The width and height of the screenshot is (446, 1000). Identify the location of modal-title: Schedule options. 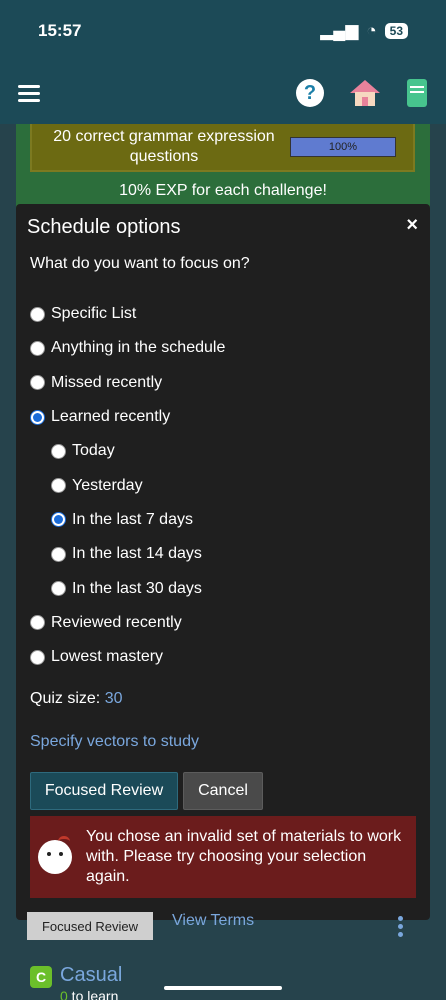
(104, 227).